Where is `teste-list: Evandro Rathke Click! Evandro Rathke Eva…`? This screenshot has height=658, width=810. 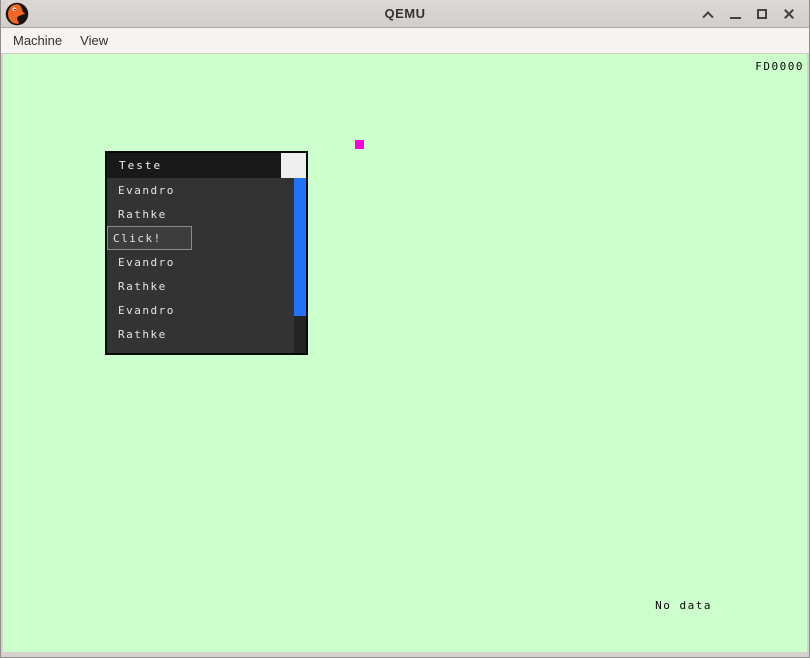 teste-list: Evandro Rathke Click! Evandro Rathke Eva… is located at coordinates (200, 262).